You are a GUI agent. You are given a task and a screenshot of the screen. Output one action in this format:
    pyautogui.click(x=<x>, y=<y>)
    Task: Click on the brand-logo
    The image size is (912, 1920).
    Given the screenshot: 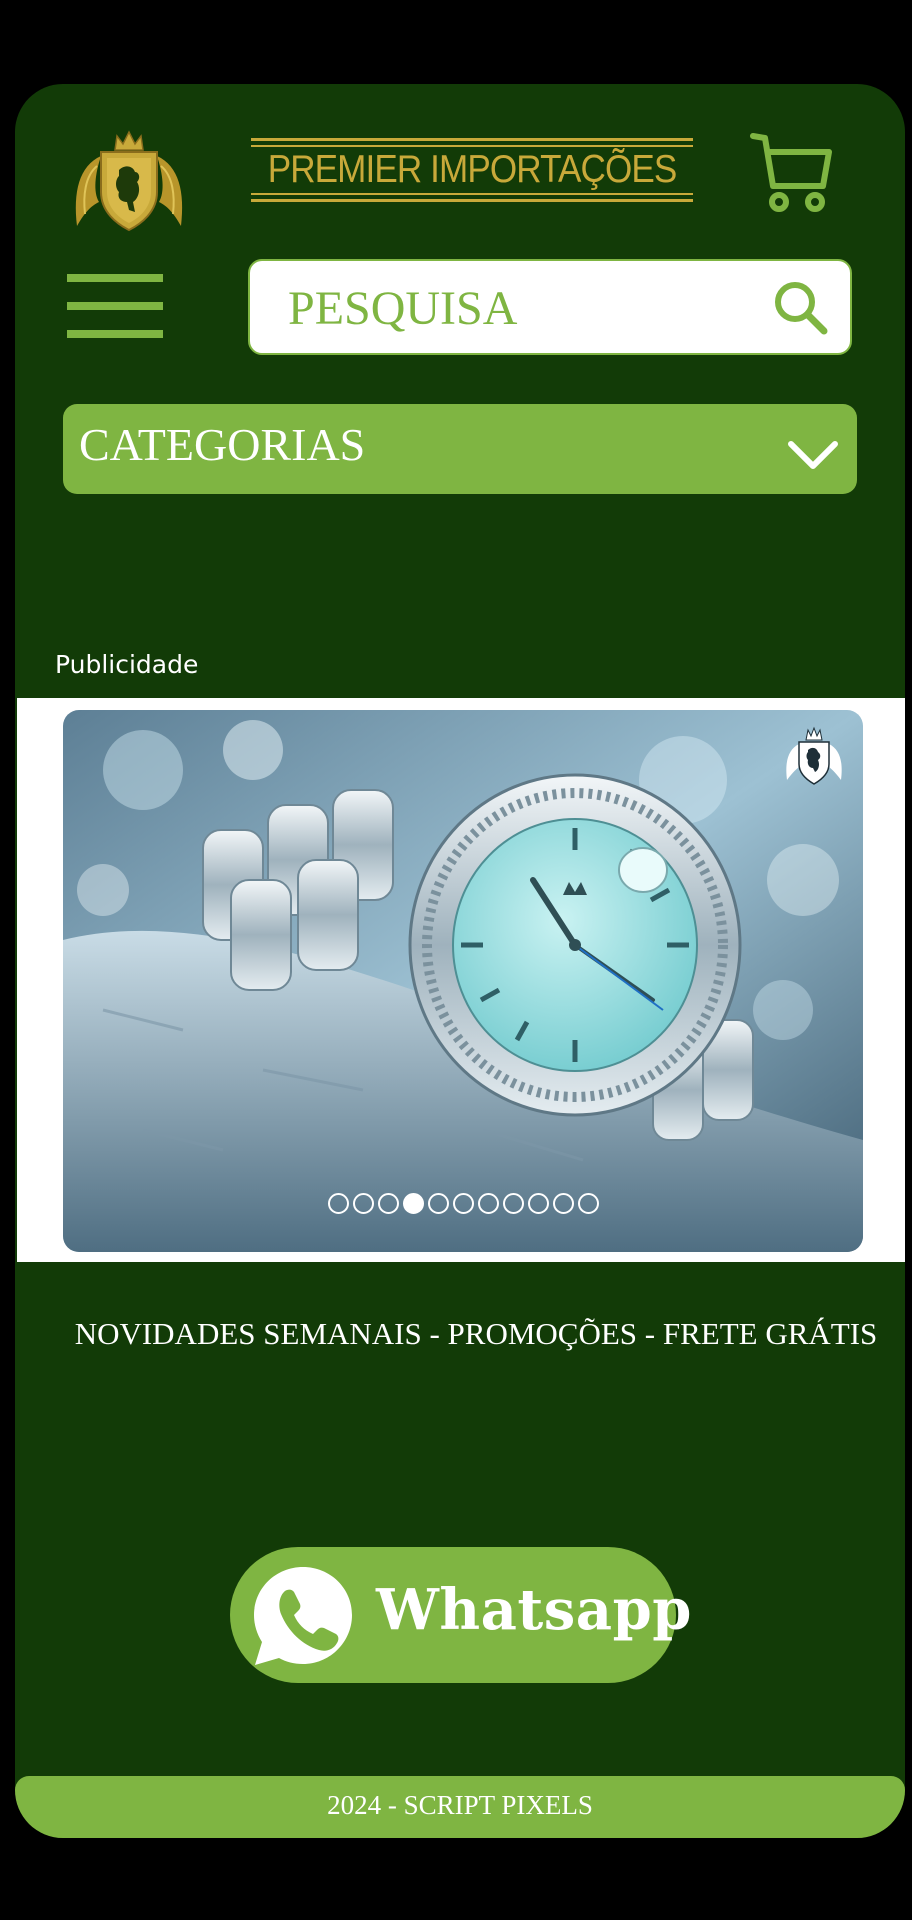 What is the action you would take?
    pyautogui.click(x=129, y=179)
    